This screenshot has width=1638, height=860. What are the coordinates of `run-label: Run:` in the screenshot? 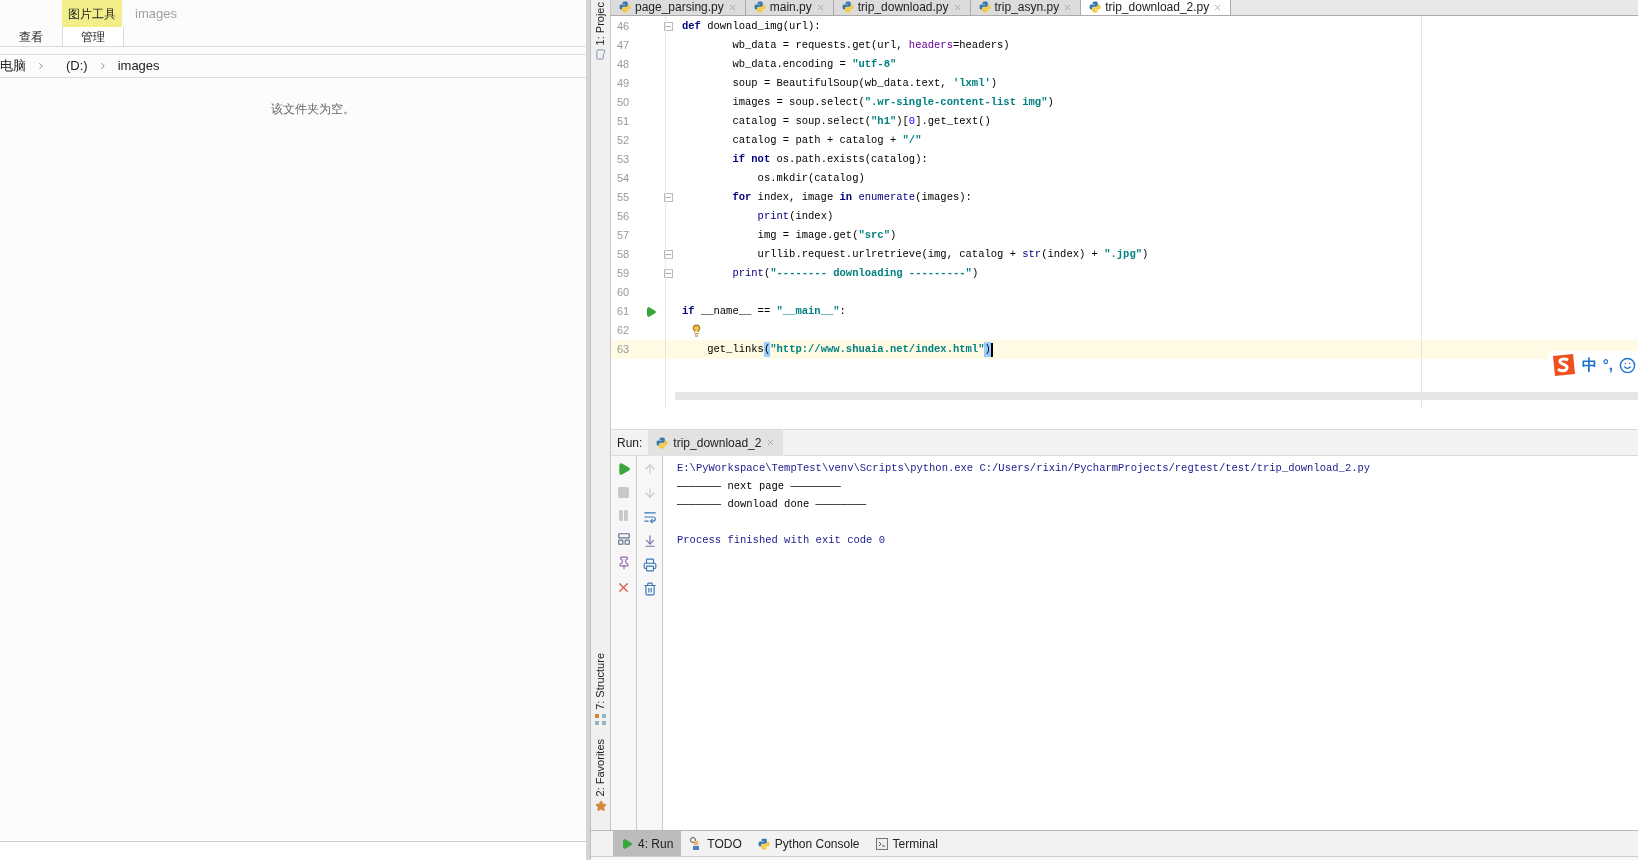 It's located at (630, 443).